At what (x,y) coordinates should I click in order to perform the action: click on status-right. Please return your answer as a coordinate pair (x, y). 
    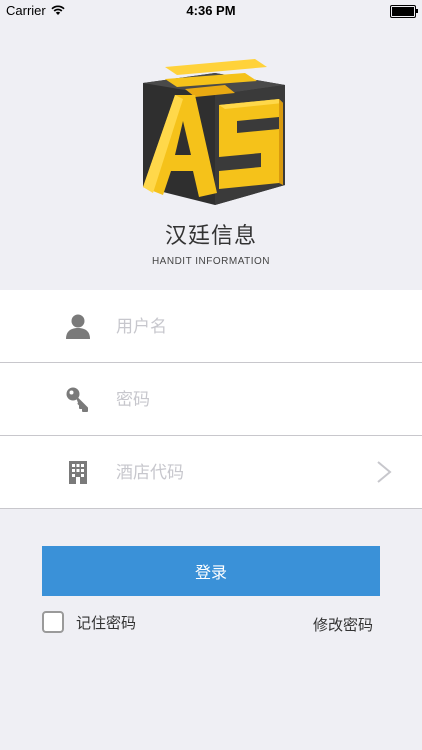
    Looking at the image, I should click on (404, 11).